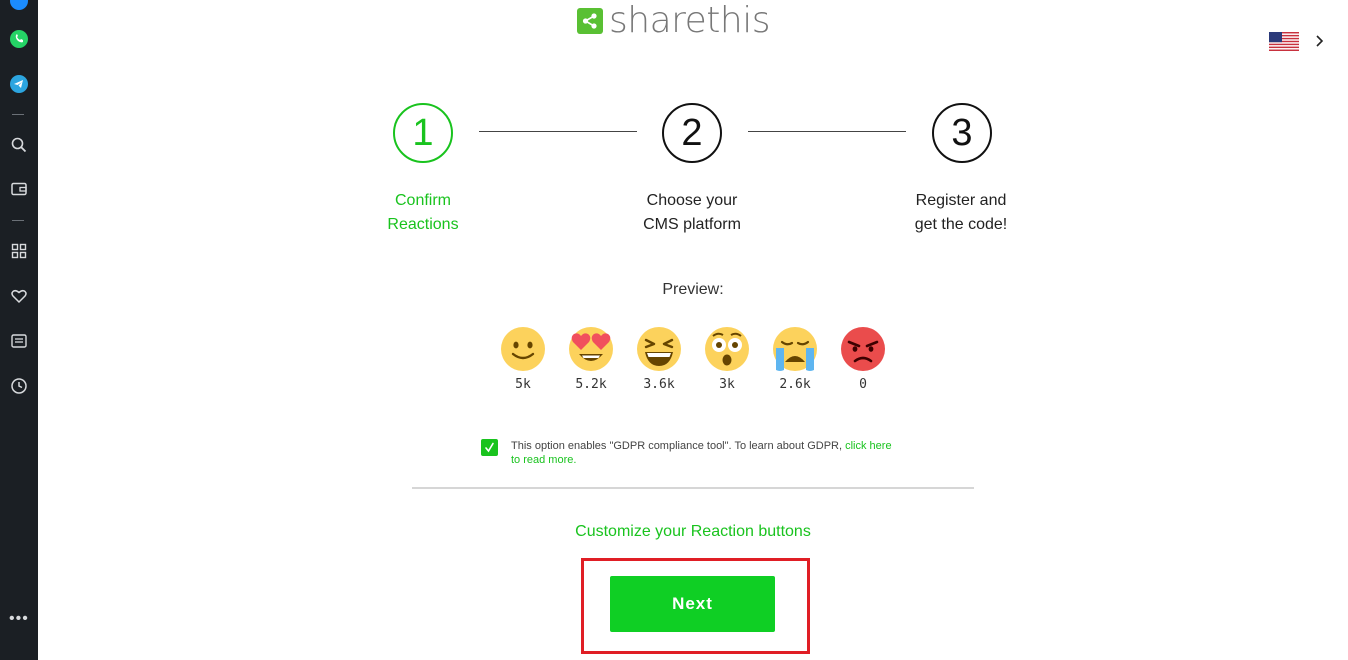 The width and height of the screenshot is (1348, 660). I want to click on heart-eyes-emoji-icon, so click(591, 349).